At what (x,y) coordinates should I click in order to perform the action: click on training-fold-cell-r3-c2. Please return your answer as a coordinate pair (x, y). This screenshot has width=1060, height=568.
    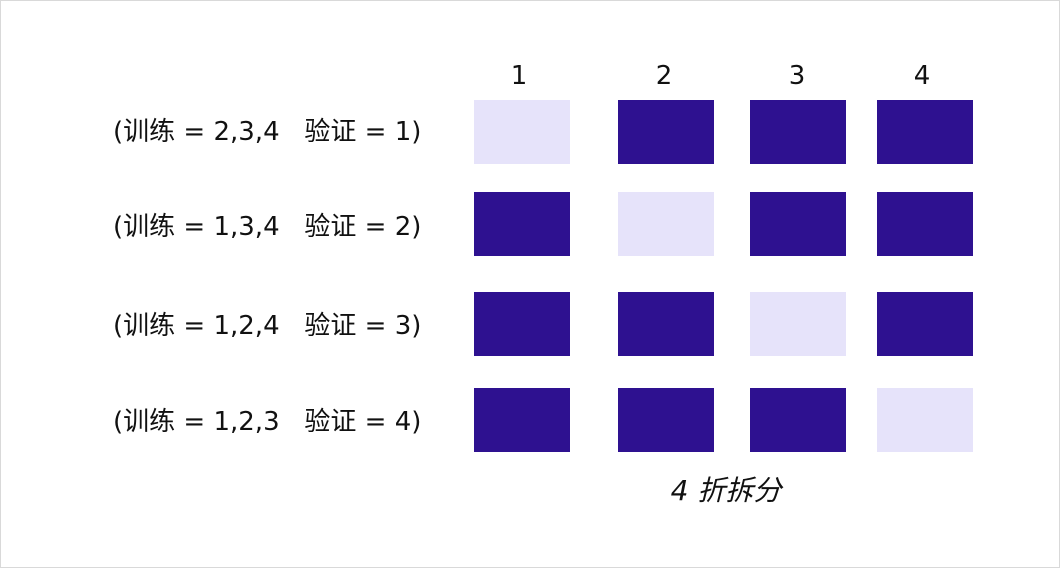
    Looking at the image, I should click on (666, 324).